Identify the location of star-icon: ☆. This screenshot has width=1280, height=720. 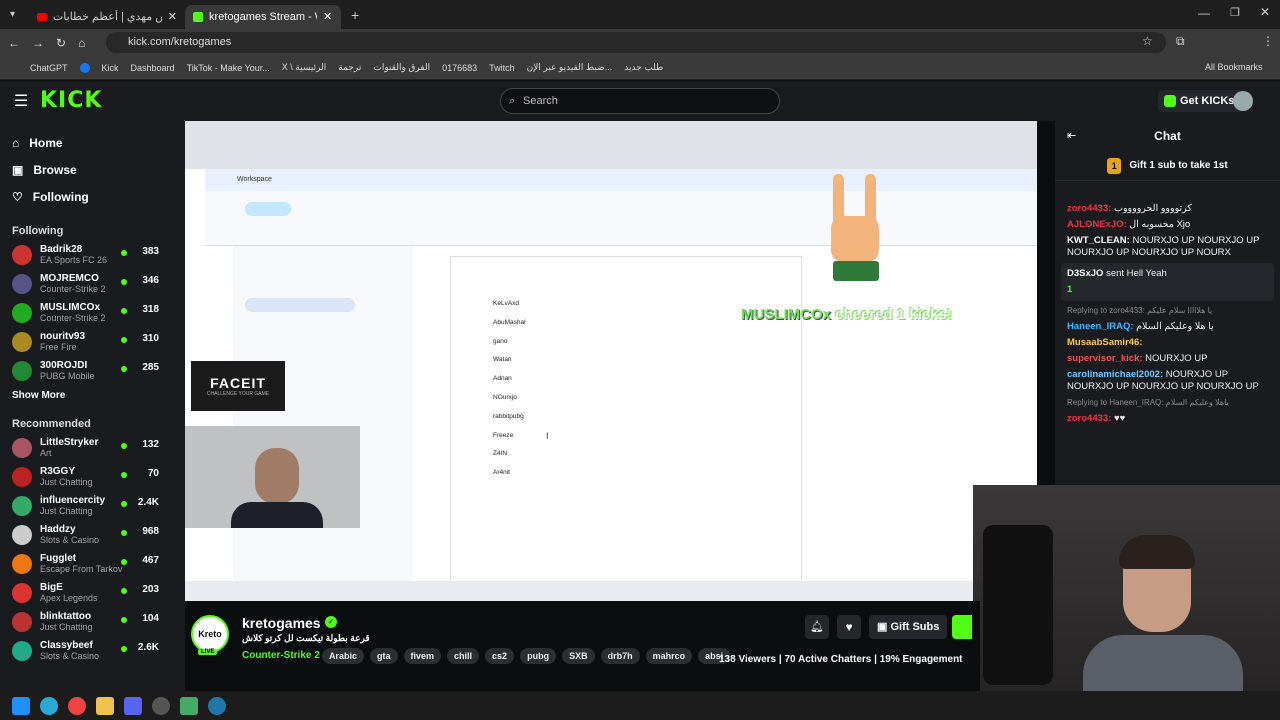
(1147, 41).